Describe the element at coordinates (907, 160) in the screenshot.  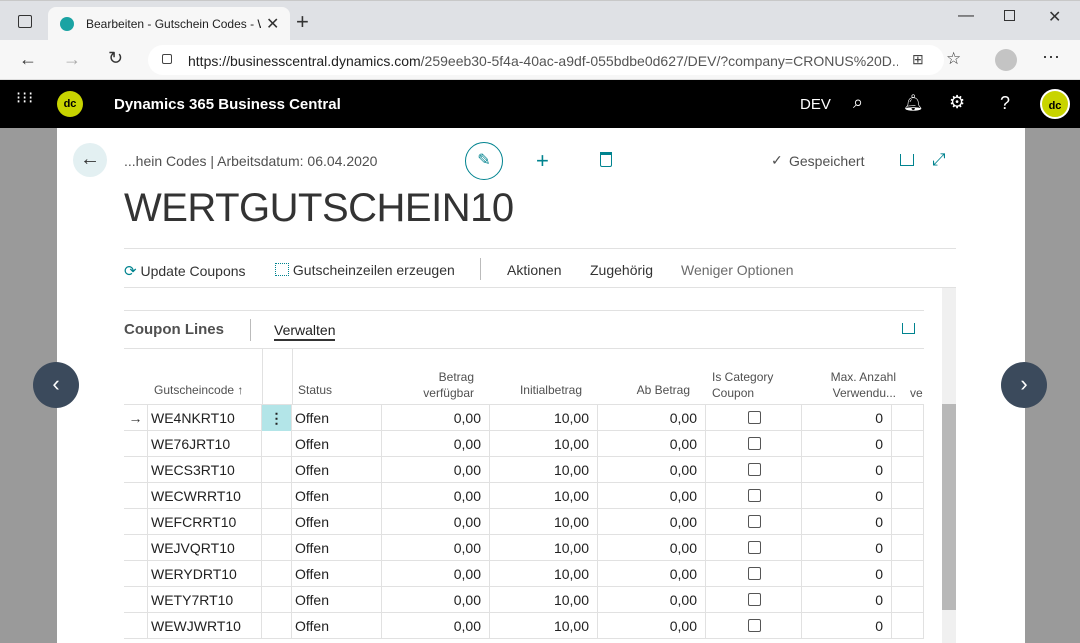
I see `open-new-window-icon` at that location.